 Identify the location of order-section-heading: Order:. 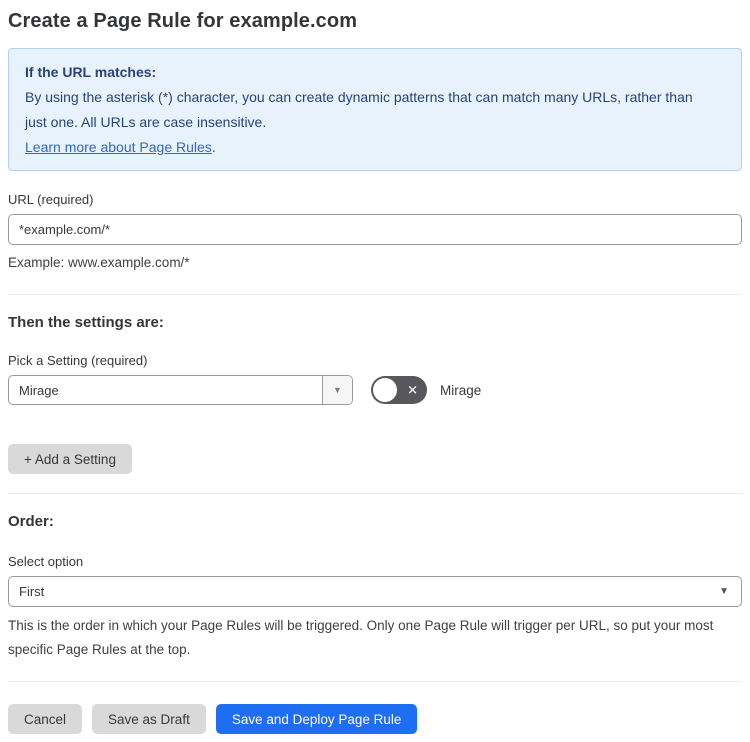
(31, 521).